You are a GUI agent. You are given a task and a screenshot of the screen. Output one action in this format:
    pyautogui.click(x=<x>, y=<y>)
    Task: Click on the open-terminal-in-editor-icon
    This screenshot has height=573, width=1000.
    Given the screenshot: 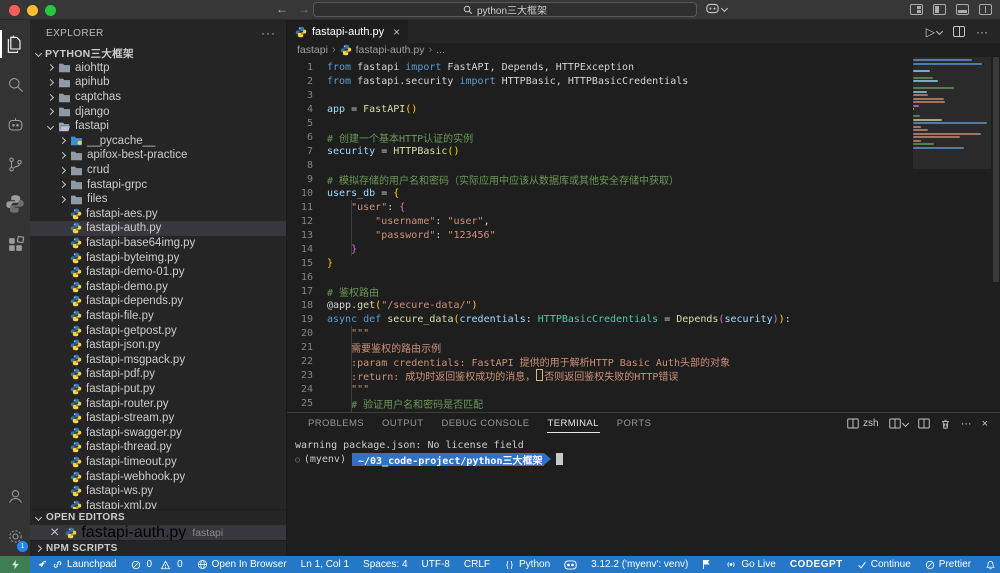 What is the action you would take?
    pyautogui.click(x=923, y=423)
    